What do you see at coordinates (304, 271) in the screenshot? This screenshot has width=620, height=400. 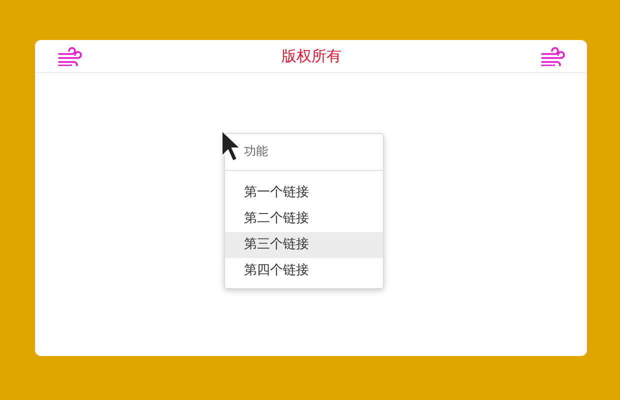 I see `menu-item: 第四个链接` at bounding box center [304, 271].